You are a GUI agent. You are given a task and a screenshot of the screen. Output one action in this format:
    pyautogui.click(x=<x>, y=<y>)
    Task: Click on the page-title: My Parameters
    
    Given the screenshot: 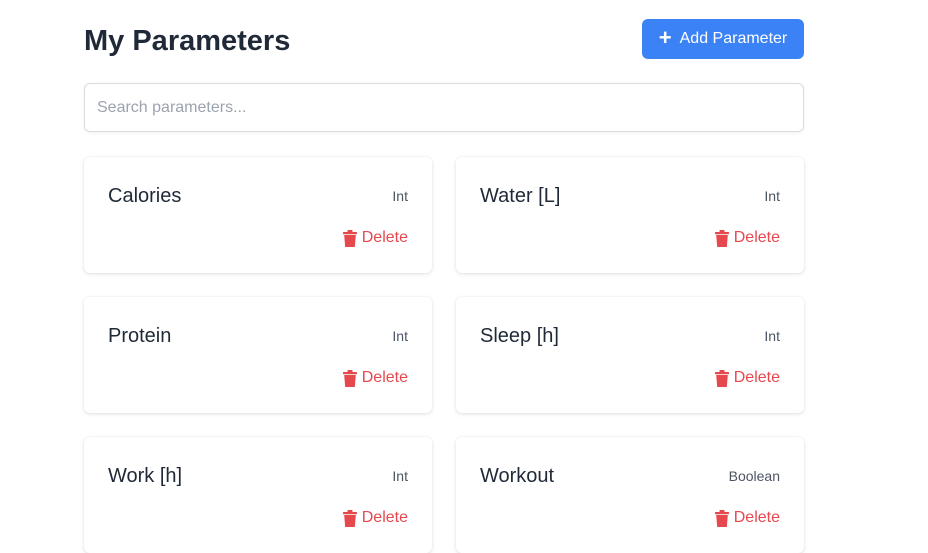 What is the action you would take?
    pyautogui.click(x=187, y=41)
    